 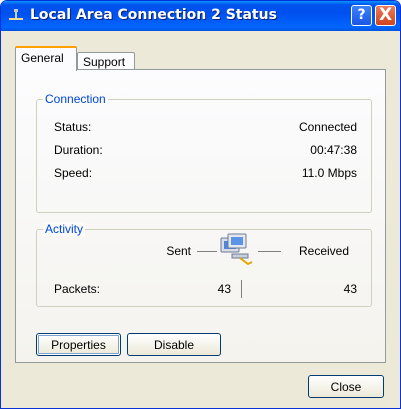 I want to click on close-button: Close, so click(x=346, y=386).